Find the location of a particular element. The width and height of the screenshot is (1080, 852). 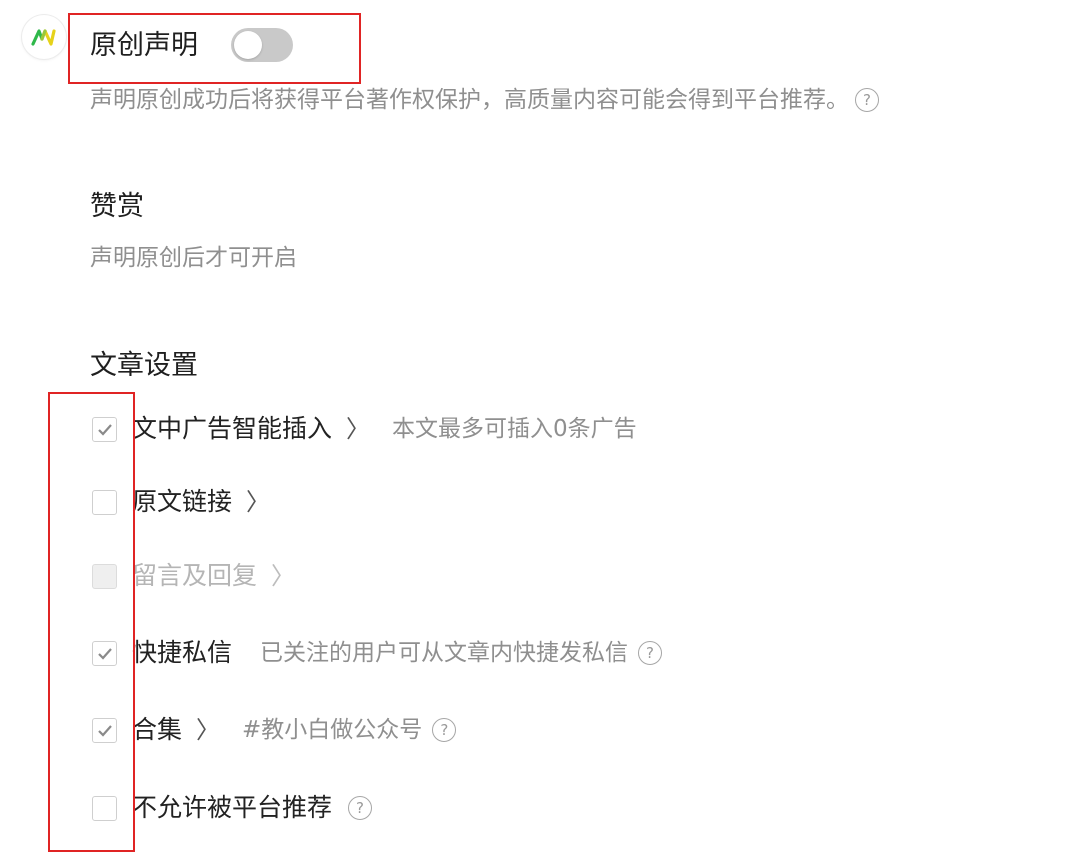

comments-label: 留言及回复 is located at coordinates (195, 575).